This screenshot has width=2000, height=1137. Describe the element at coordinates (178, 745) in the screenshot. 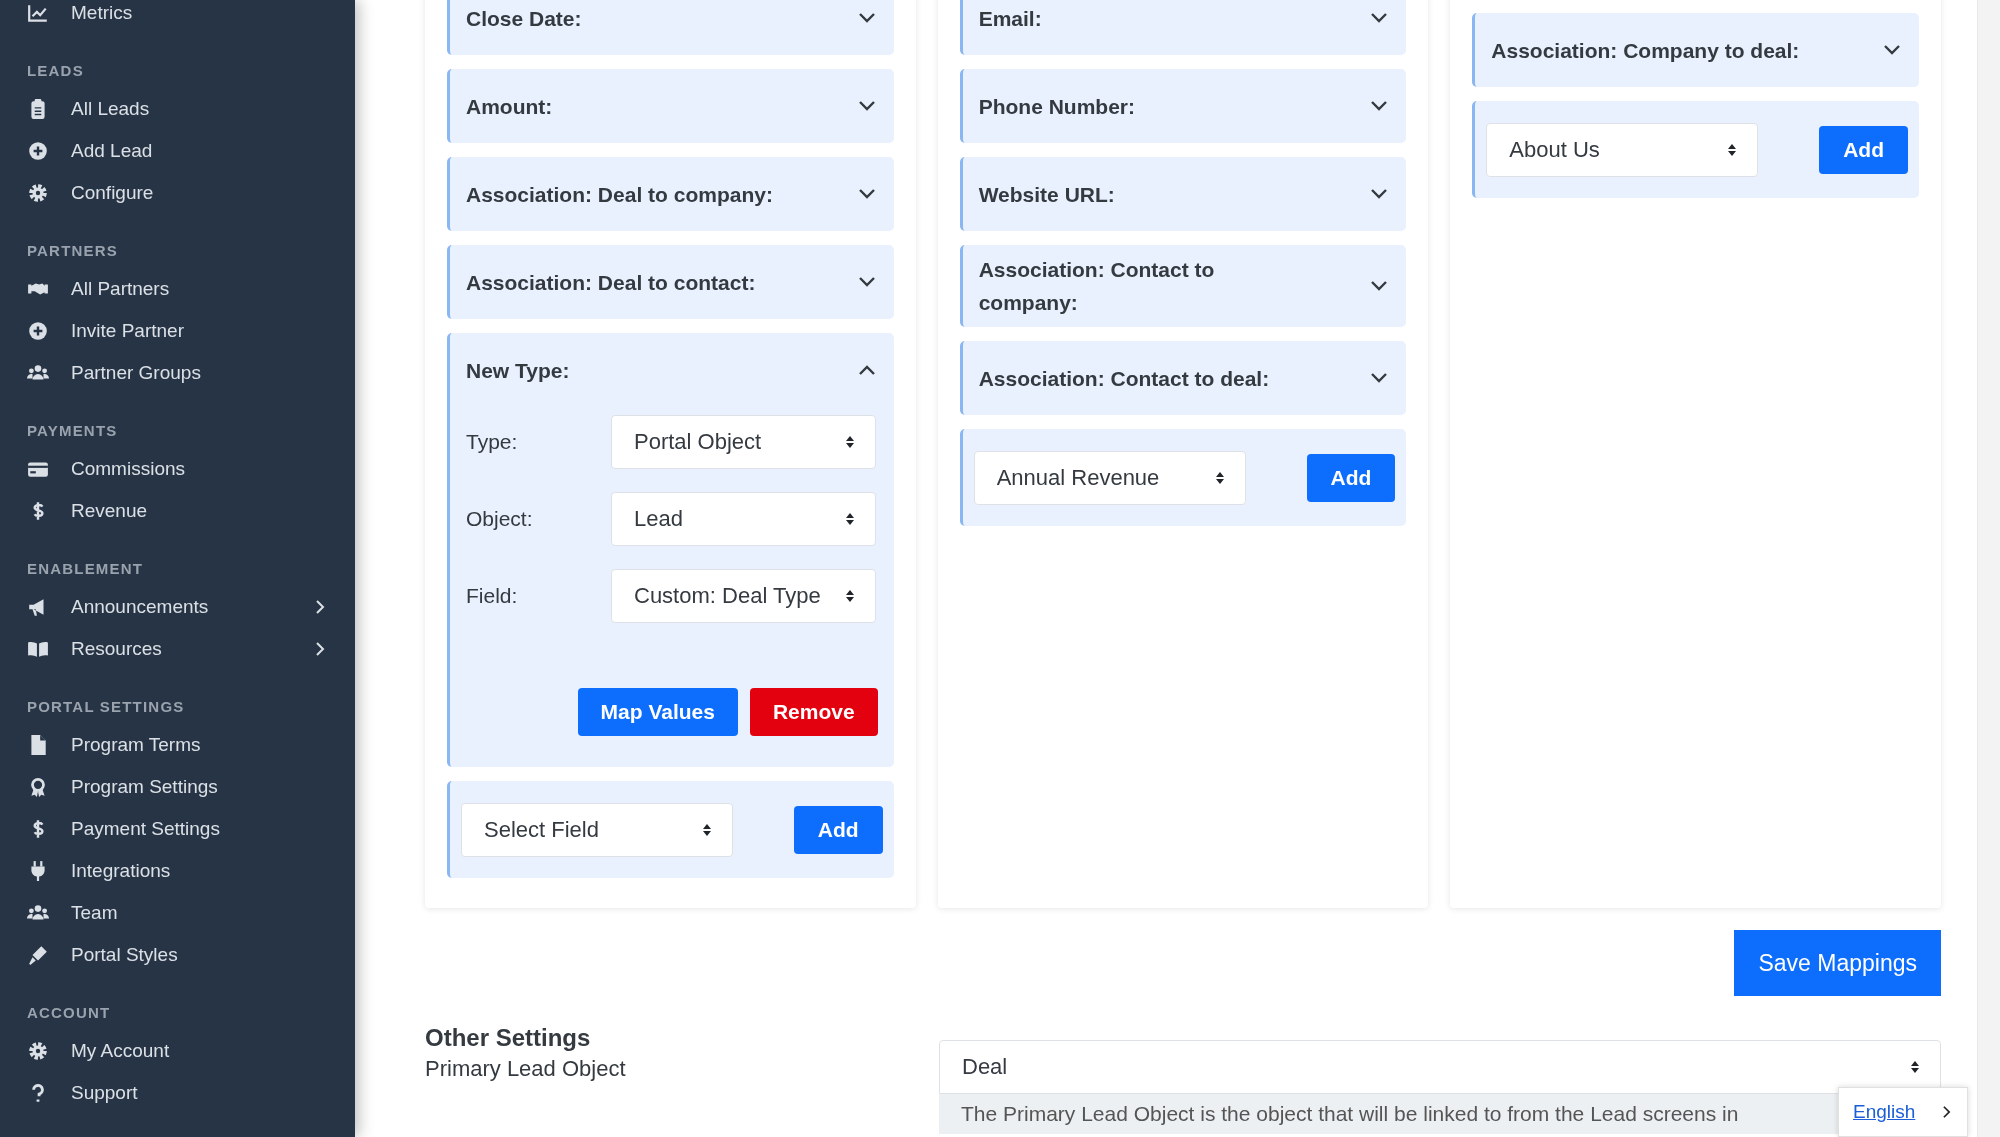

I see `sidebar-item: Program Terms` at that location.